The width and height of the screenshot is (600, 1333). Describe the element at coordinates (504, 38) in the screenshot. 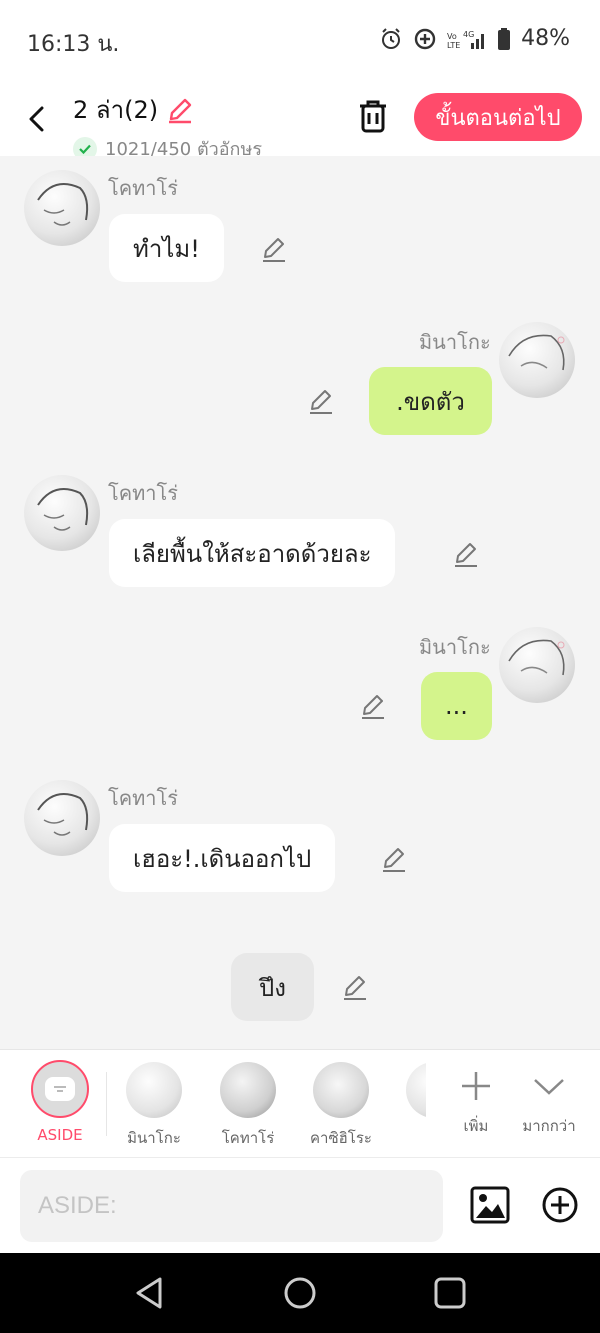

I see `battery-icon` at that location.